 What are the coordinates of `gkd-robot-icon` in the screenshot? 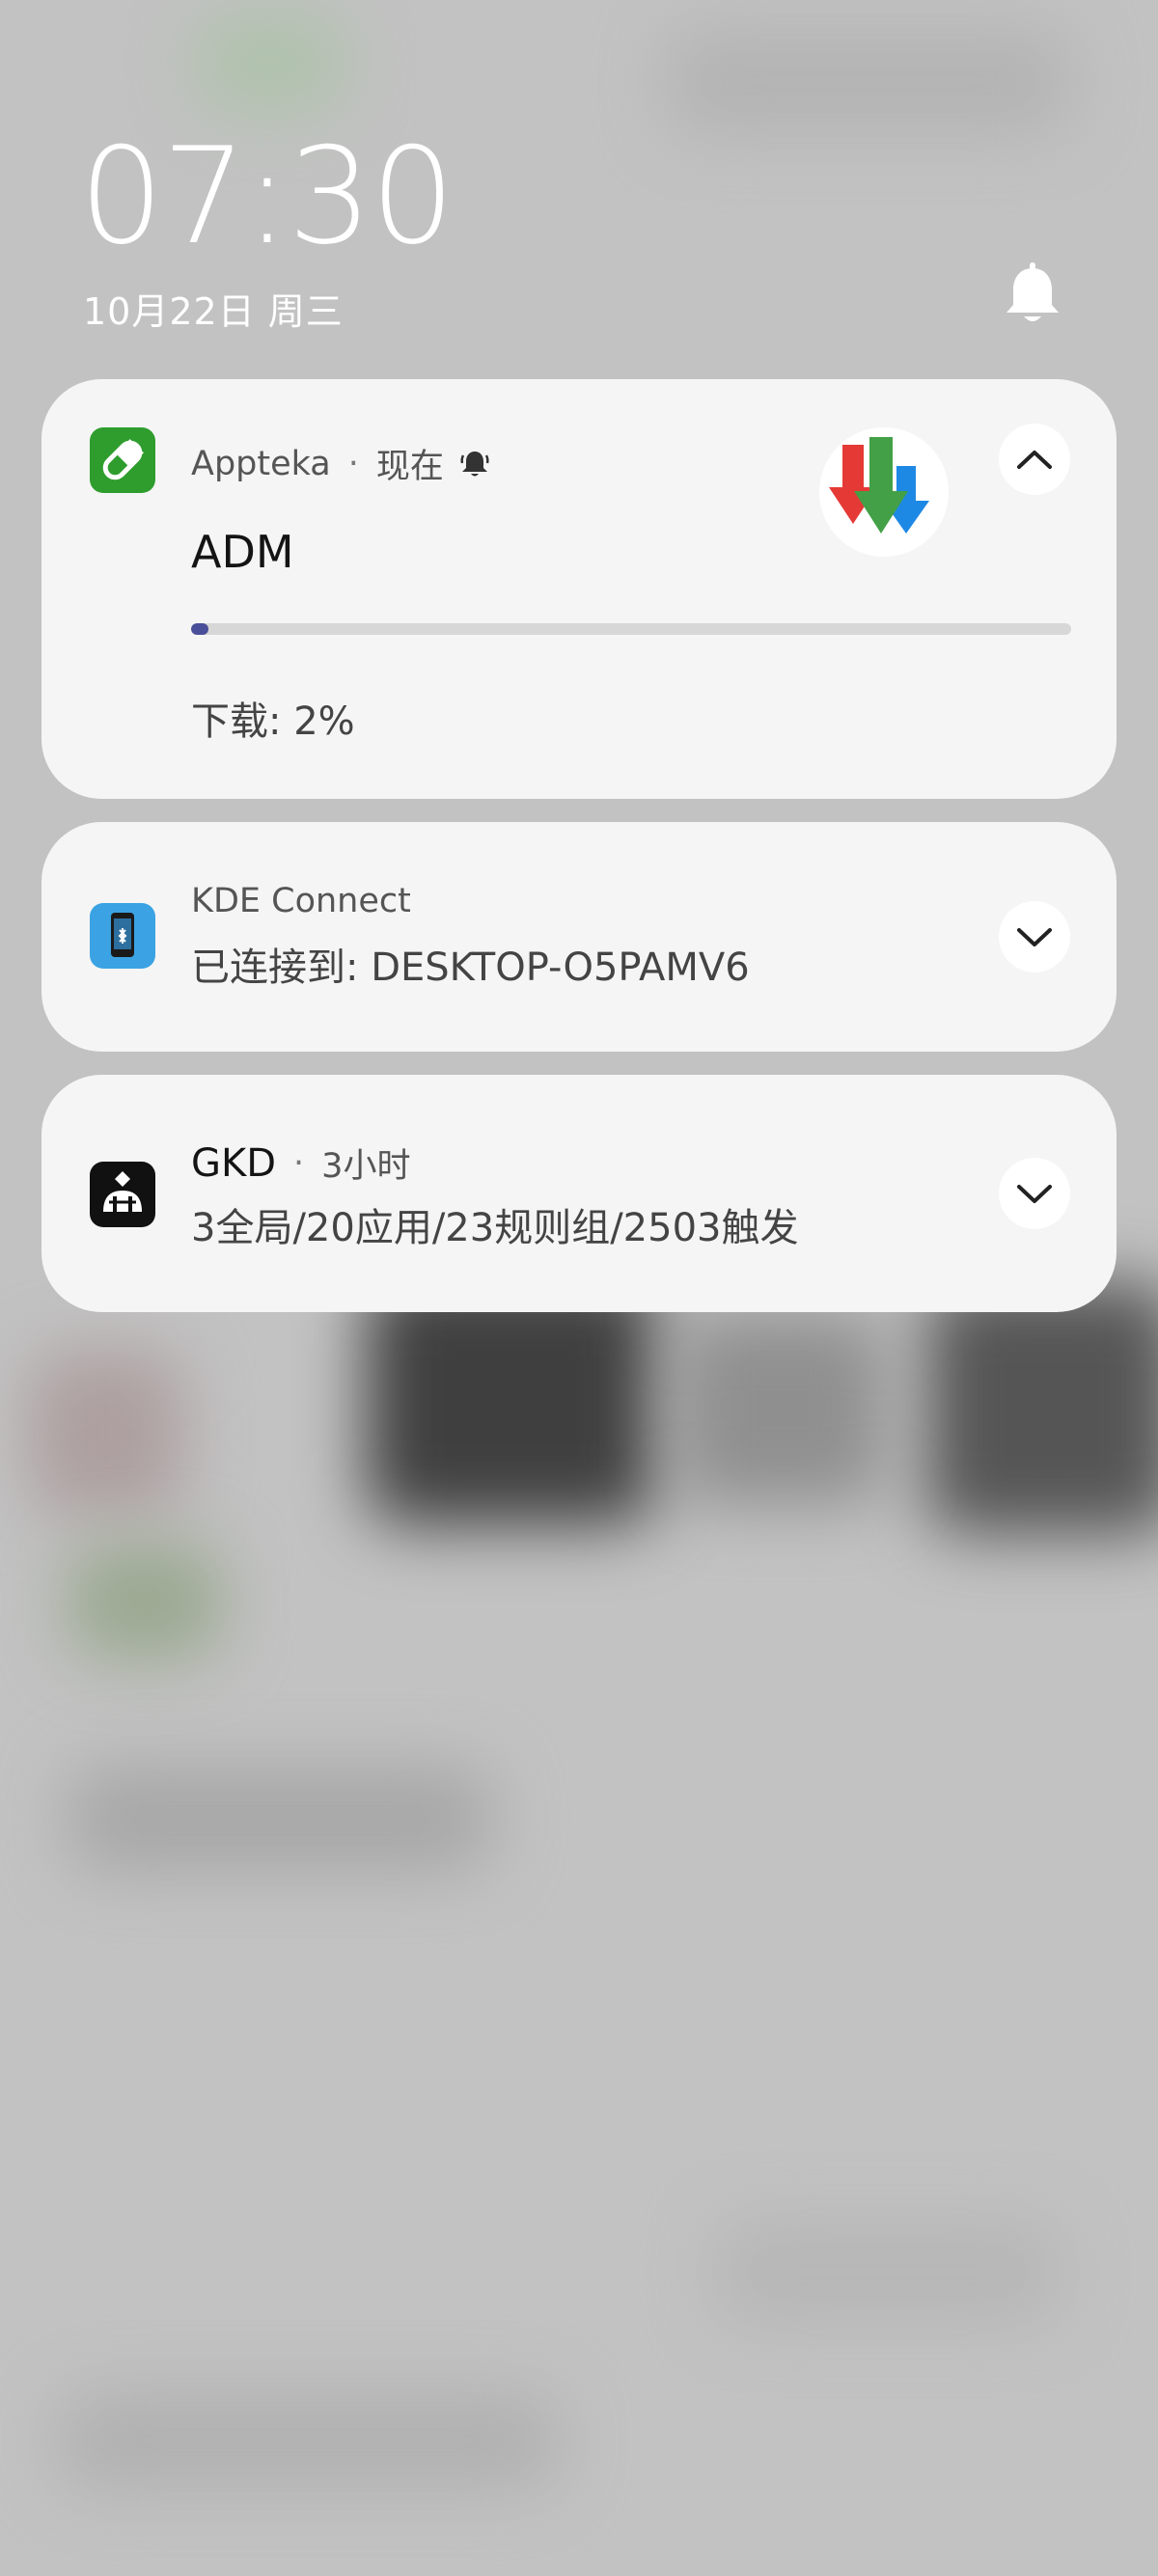 It's located at (122, 1195).